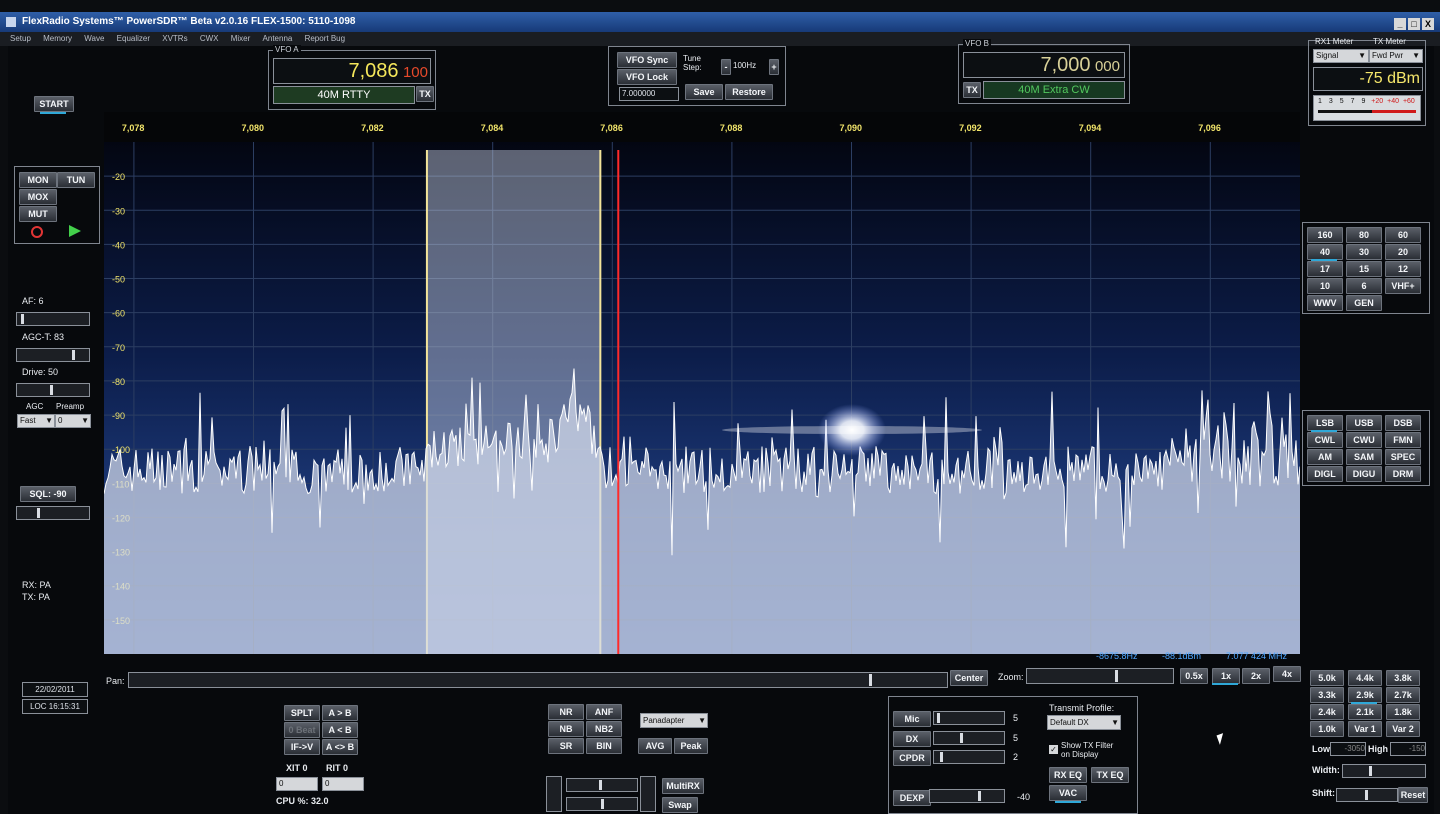 The image size is (1440, 814). I want to click on mode-button-drm: DRM, so click(1403, 474).